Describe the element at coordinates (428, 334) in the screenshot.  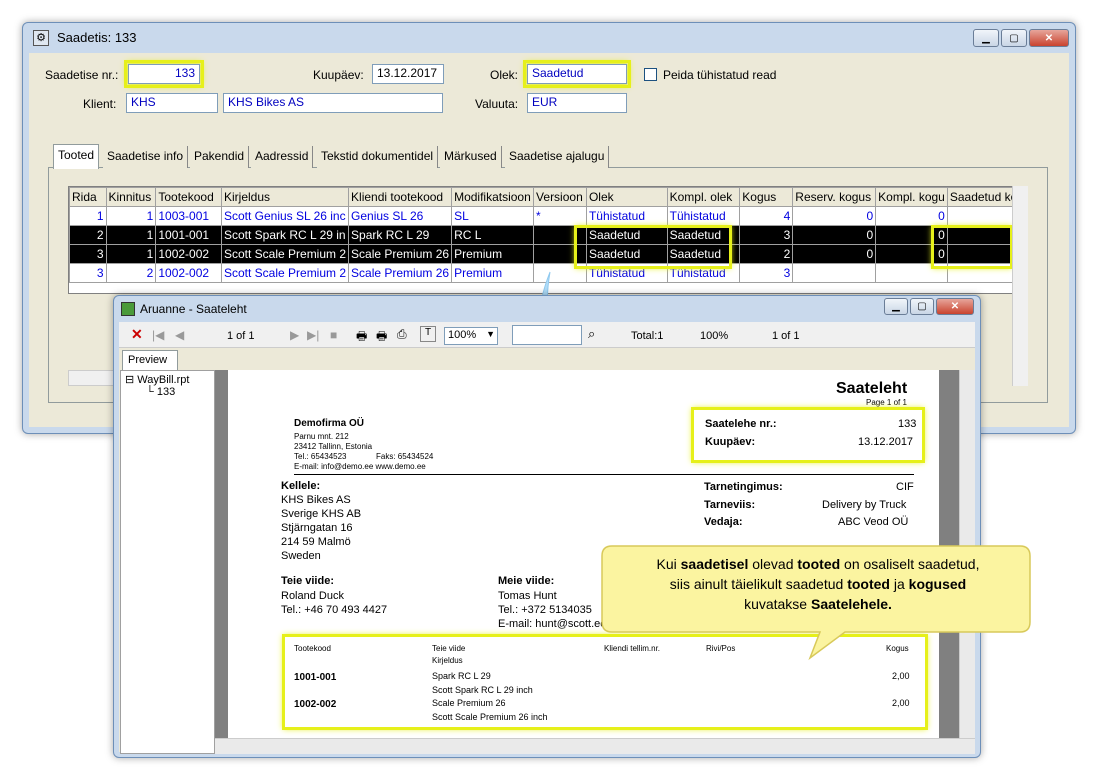
I see `group-tree-icon: T` at that location.